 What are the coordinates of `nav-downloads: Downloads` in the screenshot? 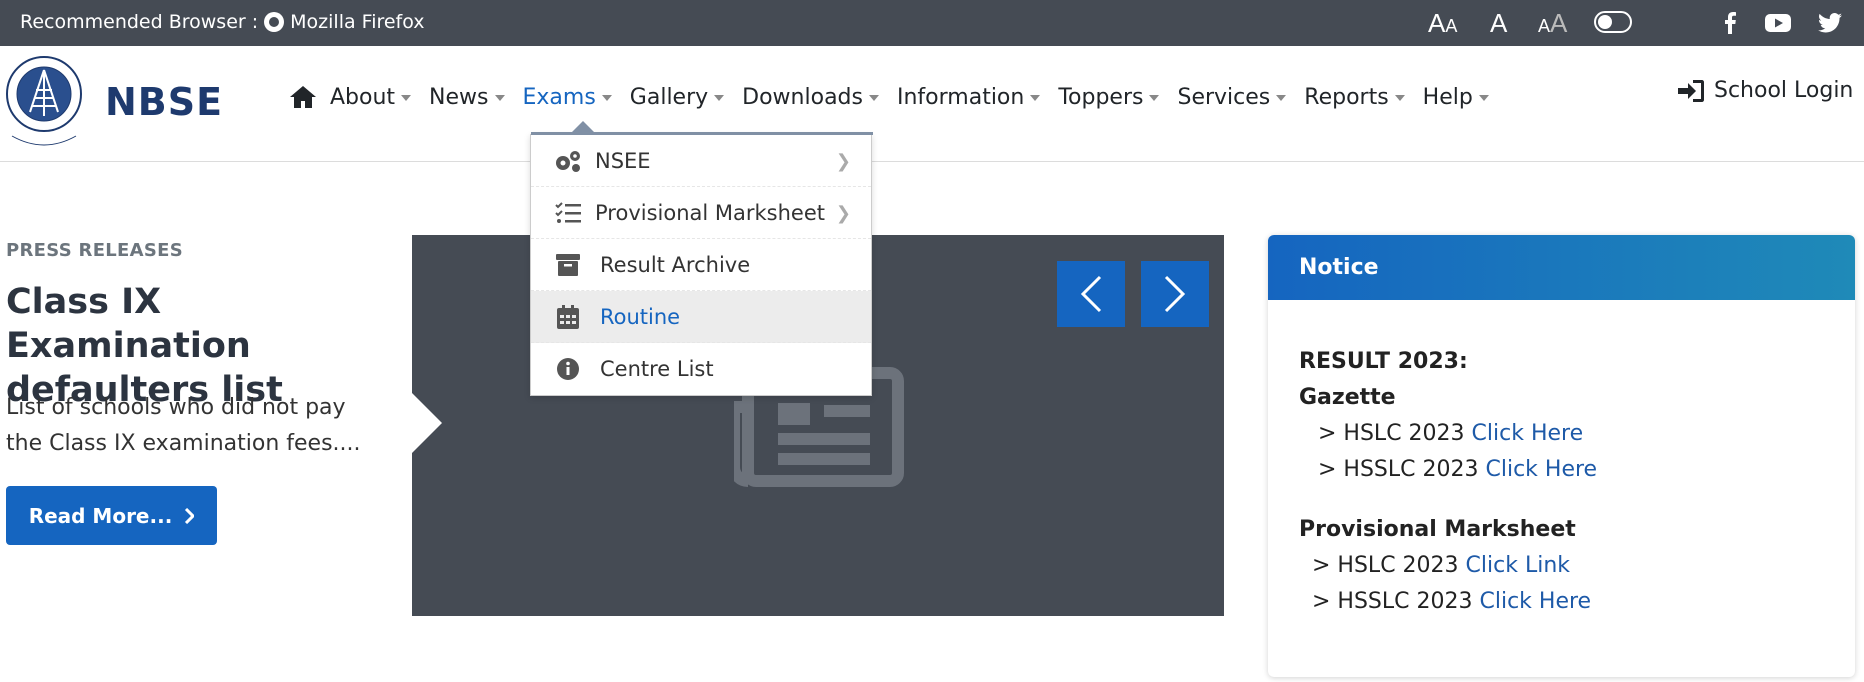 It's located at (810, 97).